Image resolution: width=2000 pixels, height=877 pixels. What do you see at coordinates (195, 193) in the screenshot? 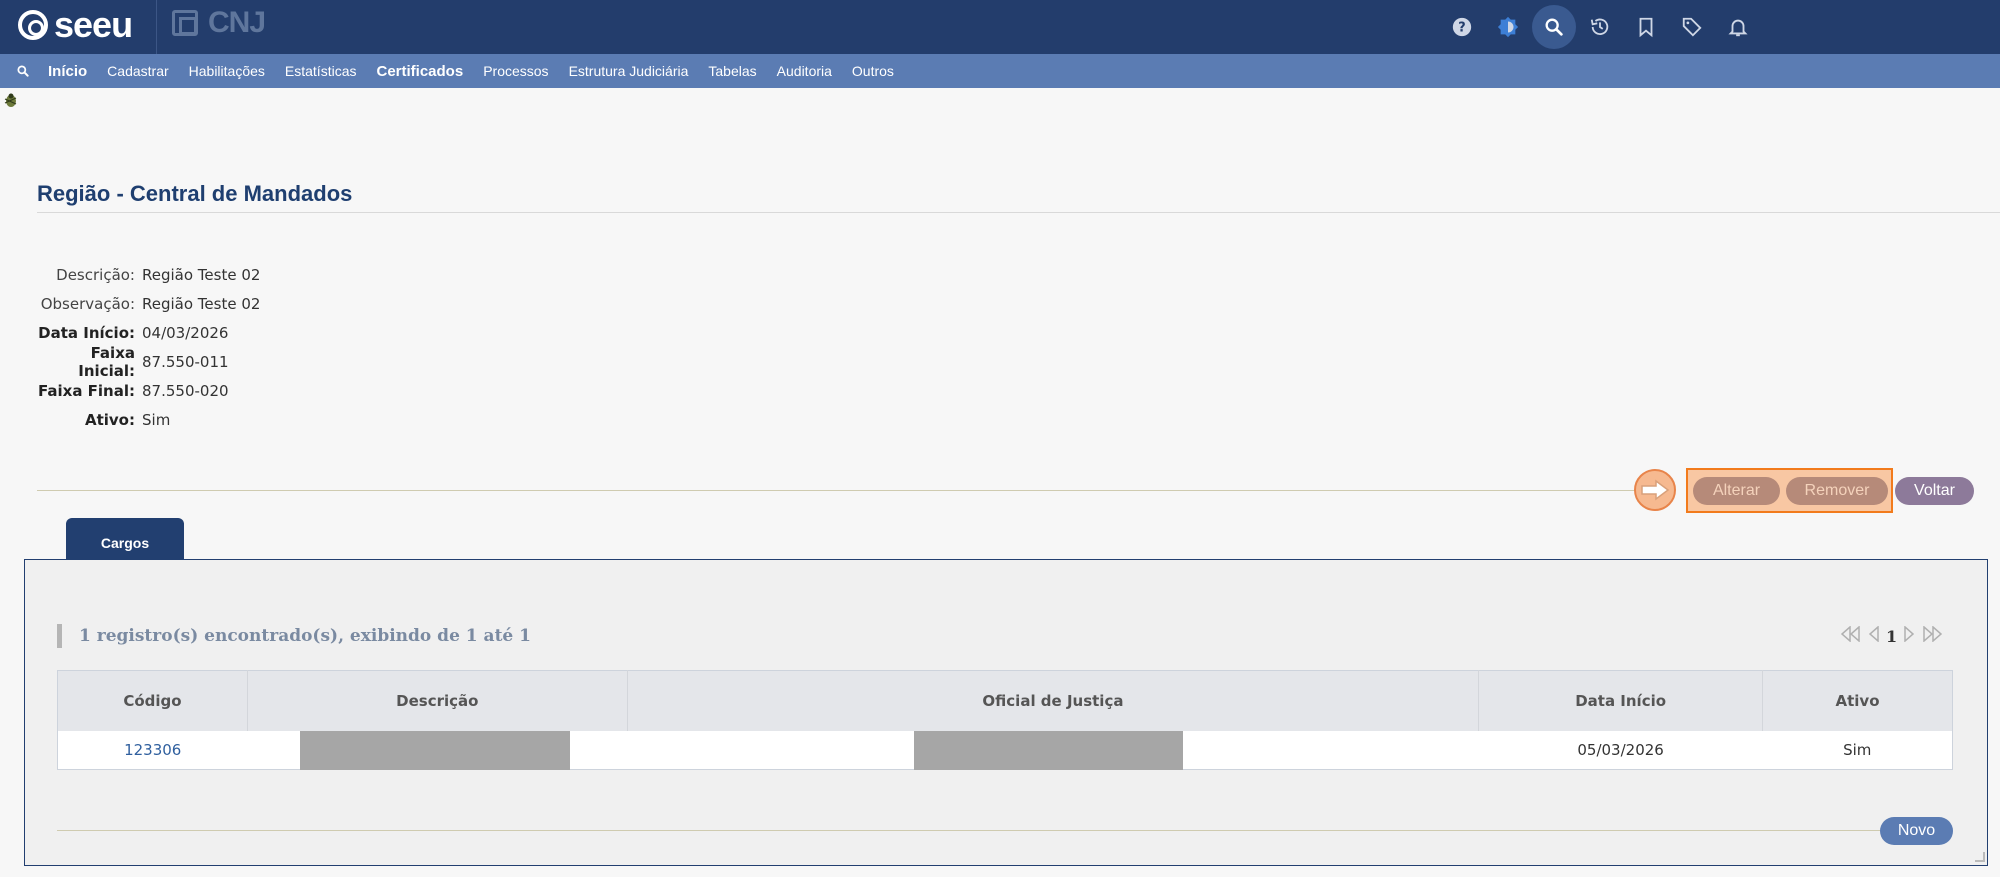
I see `page-title: Região - Central de Mandados` at bounding box center [195, 193].